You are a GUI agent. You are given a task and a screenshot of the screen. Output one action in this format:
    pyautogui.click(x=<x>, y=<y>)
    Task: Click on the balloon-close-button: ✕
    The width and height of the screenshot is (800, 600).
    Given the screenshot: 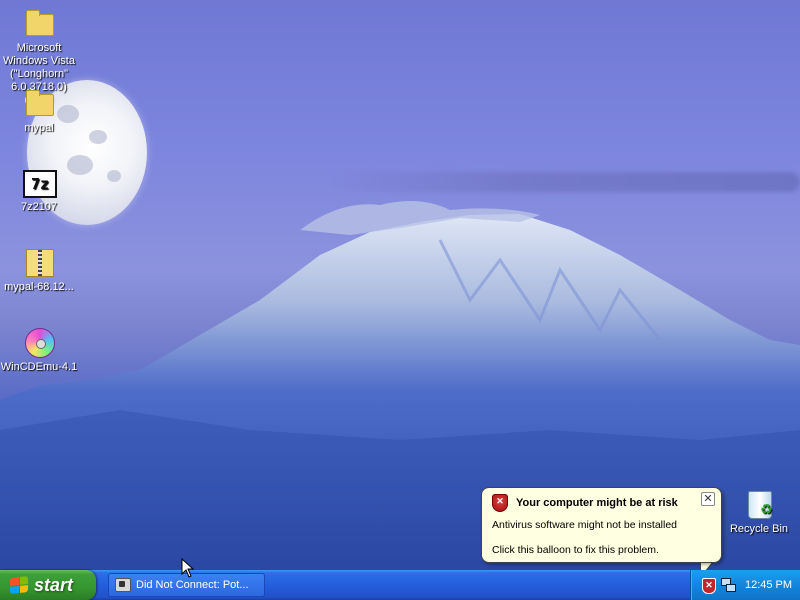 What is the action you would take?
    pyautogui.click(x=708, y=499)
    